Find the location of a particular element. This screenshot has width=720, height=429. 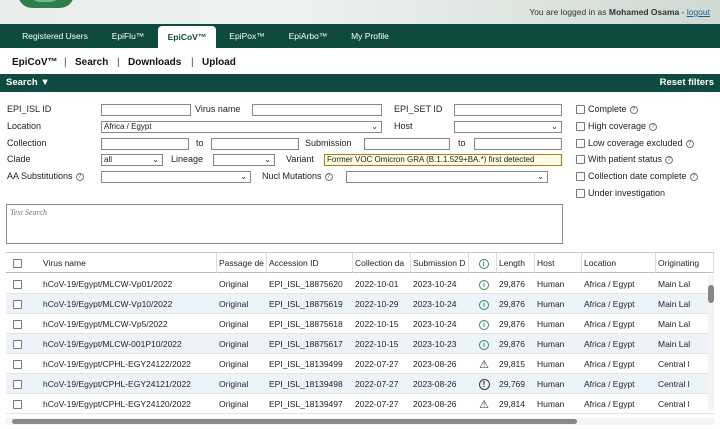

cell-accession-id: EPI_ISL_18139498 is located at coordinates (310, 384).